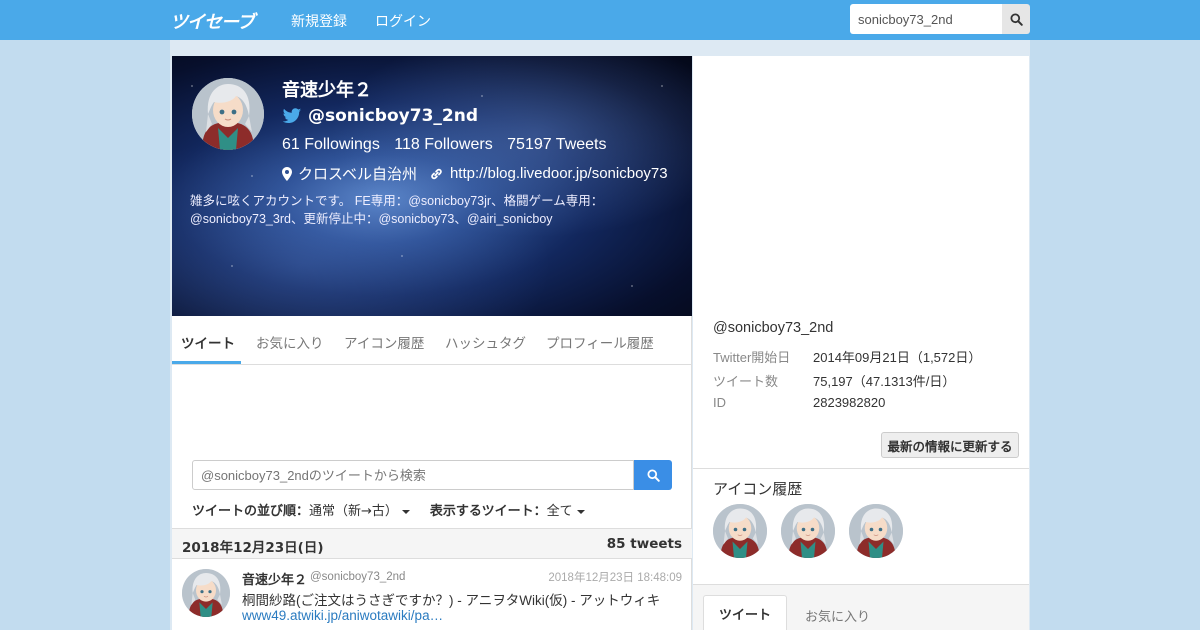 This screenshot has width=1200, height=630. Describe the element at coordinates (758, 489) in the screenshot. I see `icon-history-title: アイコン履歴` at that location.